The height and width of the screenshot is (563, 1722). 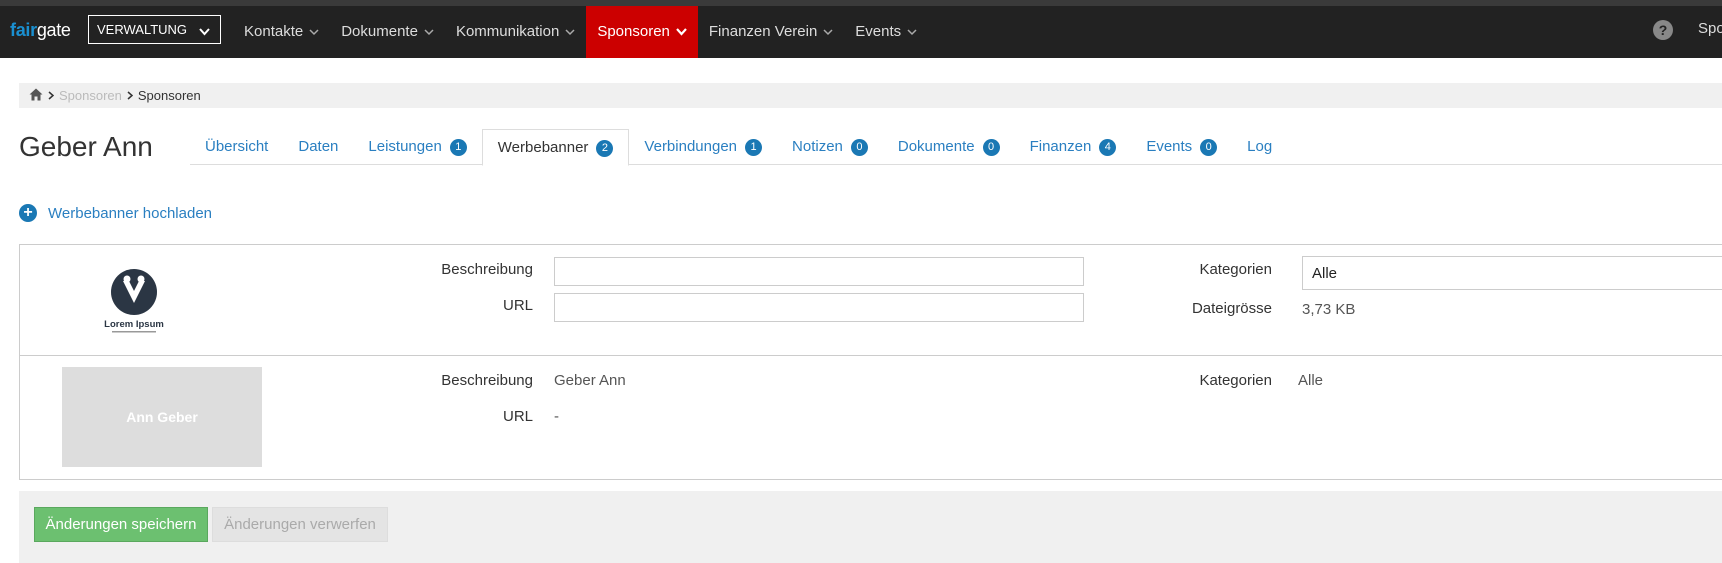 What do you see at coordinates (121, 524) in the screenshot?
I see `save-changes-button: Änderungen speichern` at bounding box center [121, 524].